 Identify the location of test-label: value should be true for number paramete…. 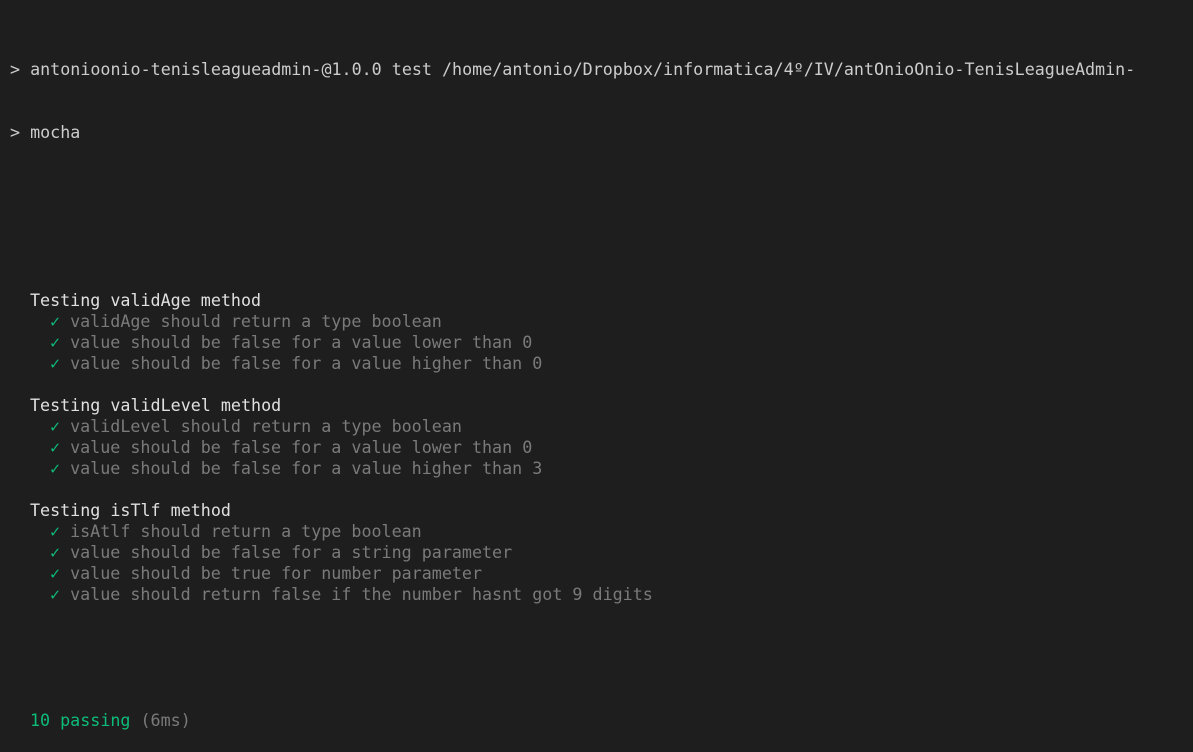
(276, 573).